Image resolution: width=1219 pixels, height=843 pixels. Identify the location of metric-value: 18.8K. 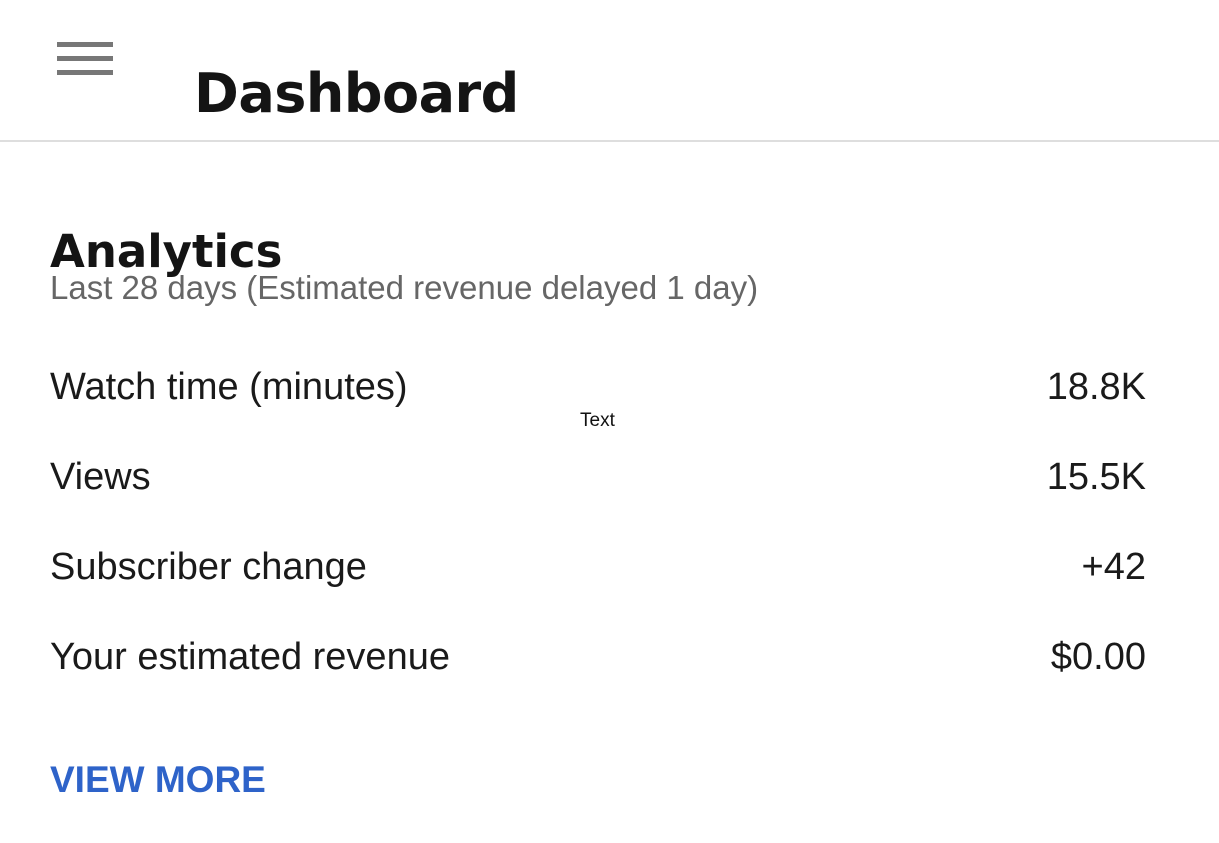
(1096, 387).